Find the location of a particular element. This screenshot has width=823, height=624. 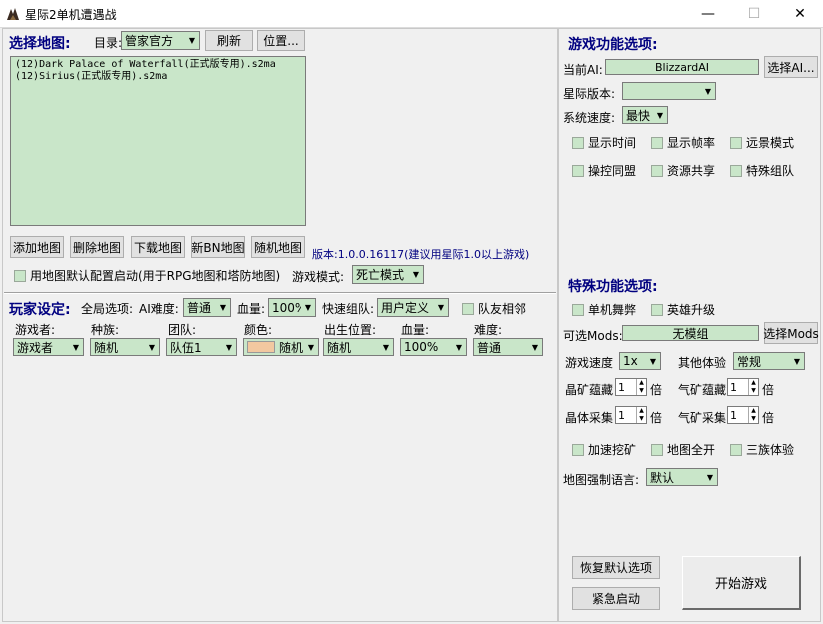

version-text: 版本:1.0.0.16117(建议用星际1.0以上游戏) is located at coordinates (421, 254).